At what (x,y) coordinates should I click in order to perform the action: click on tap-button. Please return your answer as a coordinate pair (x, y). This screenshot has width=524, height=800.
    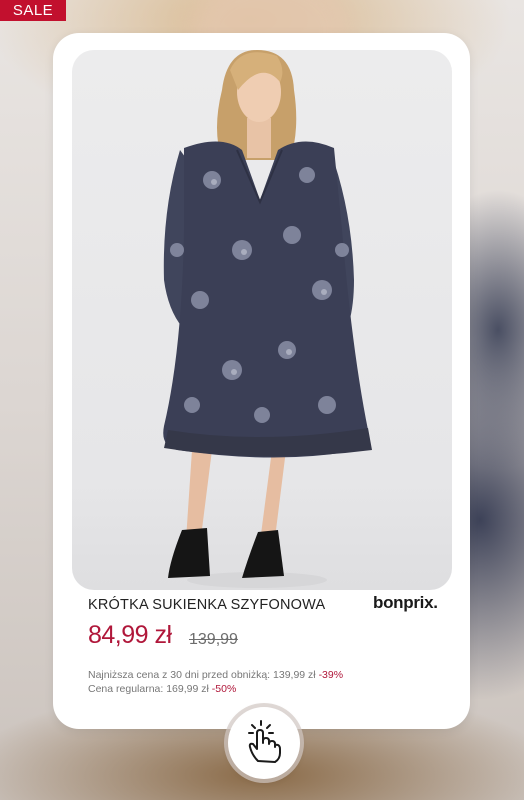
    Looking at the image, I should click on (264, 743).